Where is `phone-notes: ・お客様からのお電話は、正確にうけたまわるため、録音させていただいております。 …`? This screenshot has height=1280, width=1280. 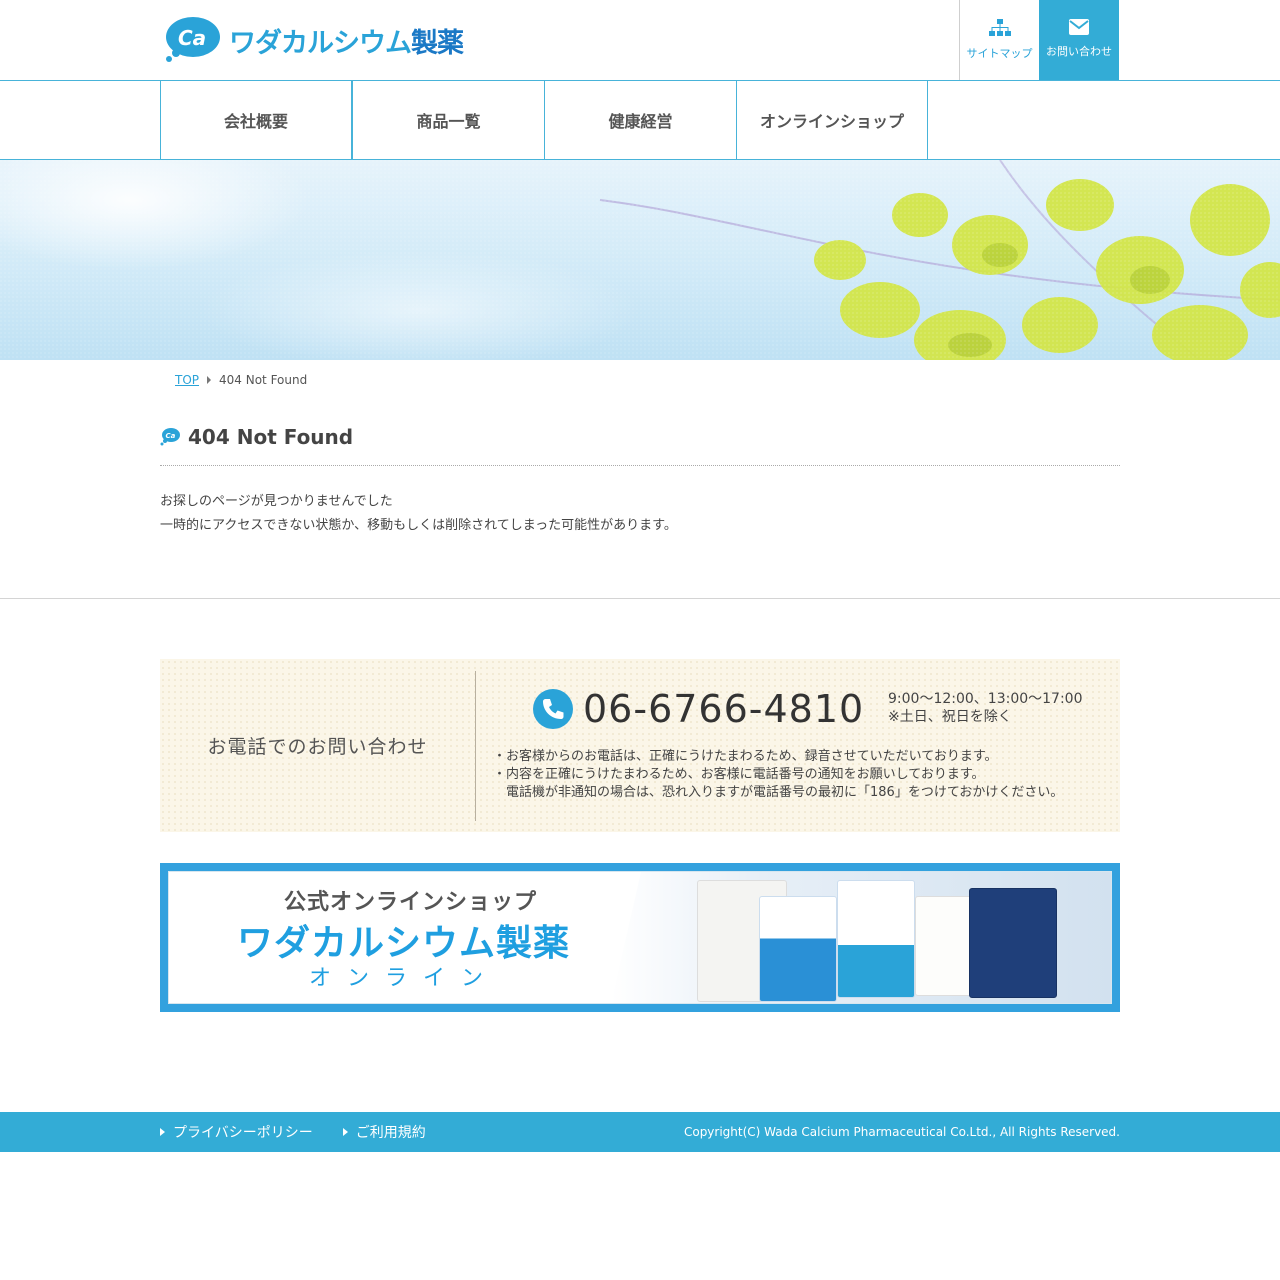
phone-notes: ・お客様からのお電話は、正確にうけたまわるため、録音させていただいております。 … is located at coordinates (778, 775).